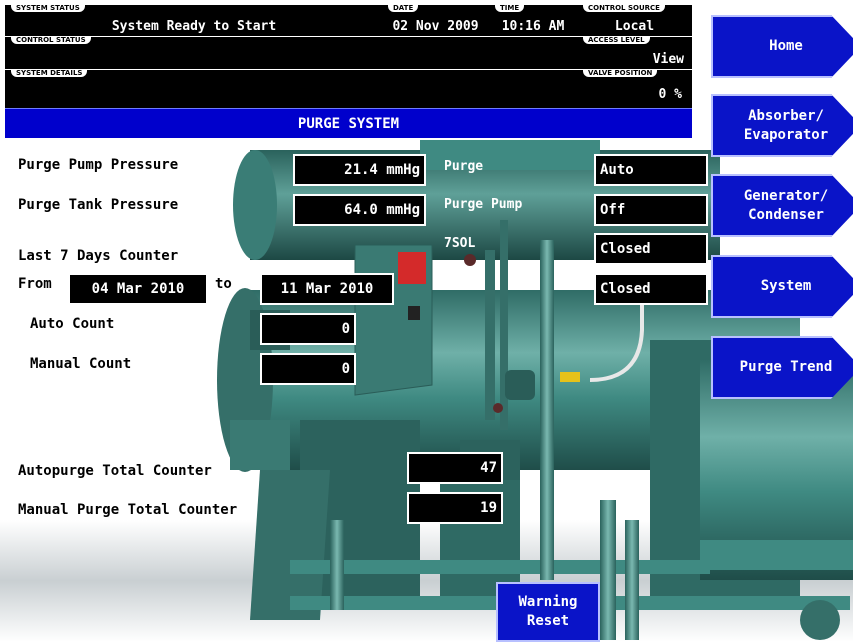  I want to click on home-button: Home, so click(782, 46).